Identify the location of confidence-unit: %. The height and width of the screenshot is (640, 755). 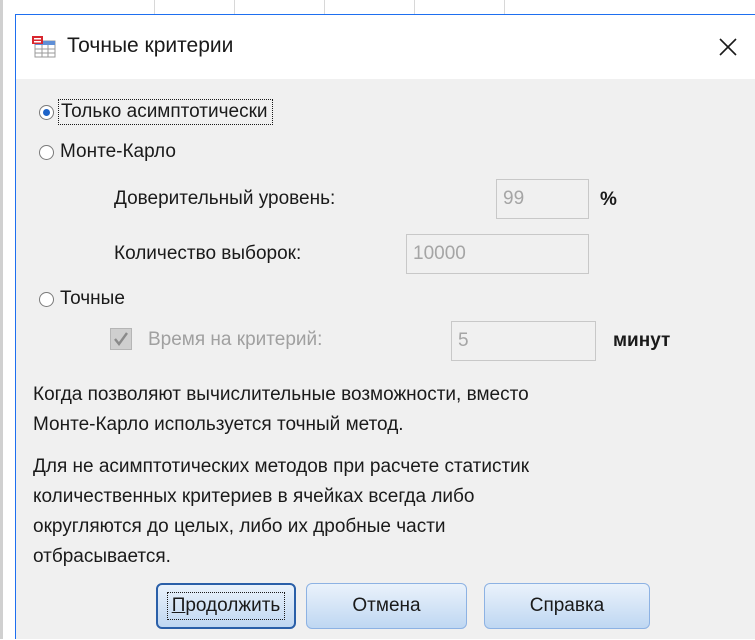
(608, 199).